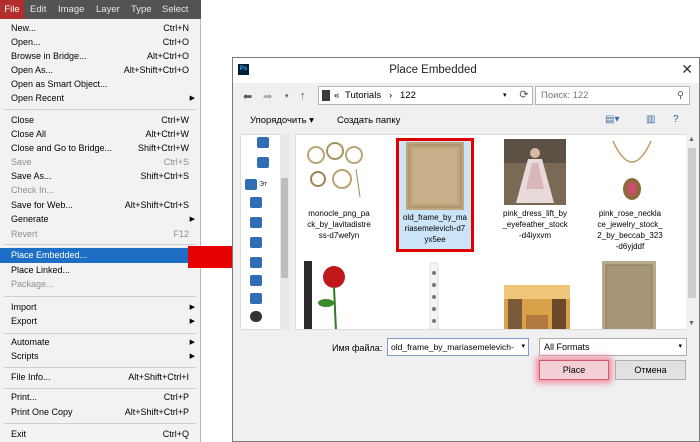 This screenshot has width=700, height=442. Describe the element at coordinates (256, 242) in the screenshot. I see `downloads-icon` at that location.